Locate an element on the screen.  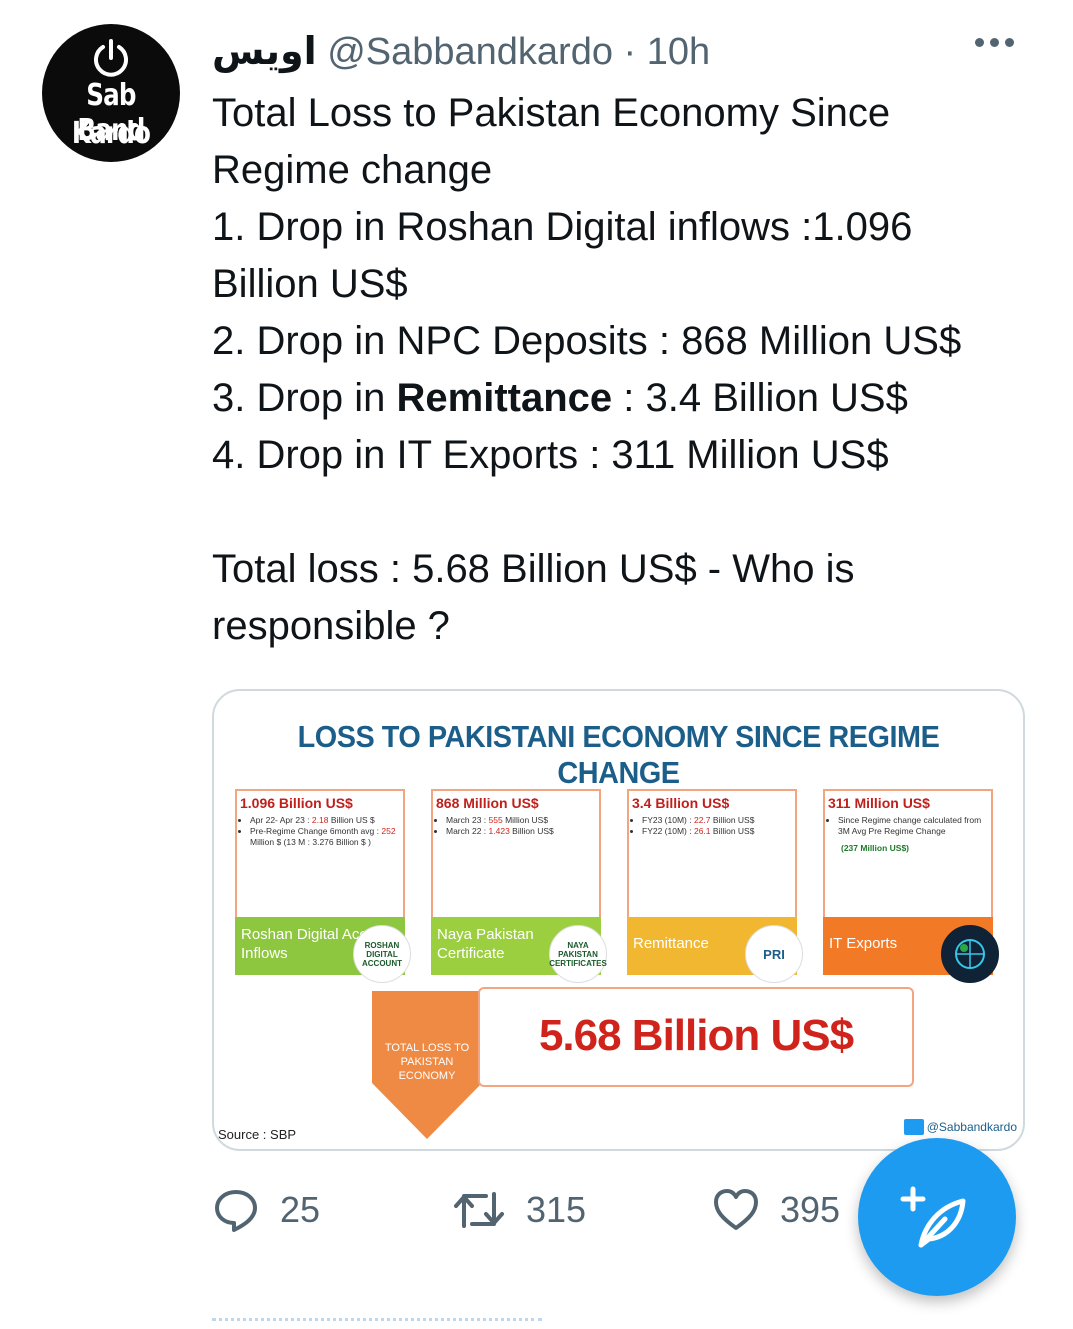
pri-logo-icon: PRI is located at coordinates (774, 954).